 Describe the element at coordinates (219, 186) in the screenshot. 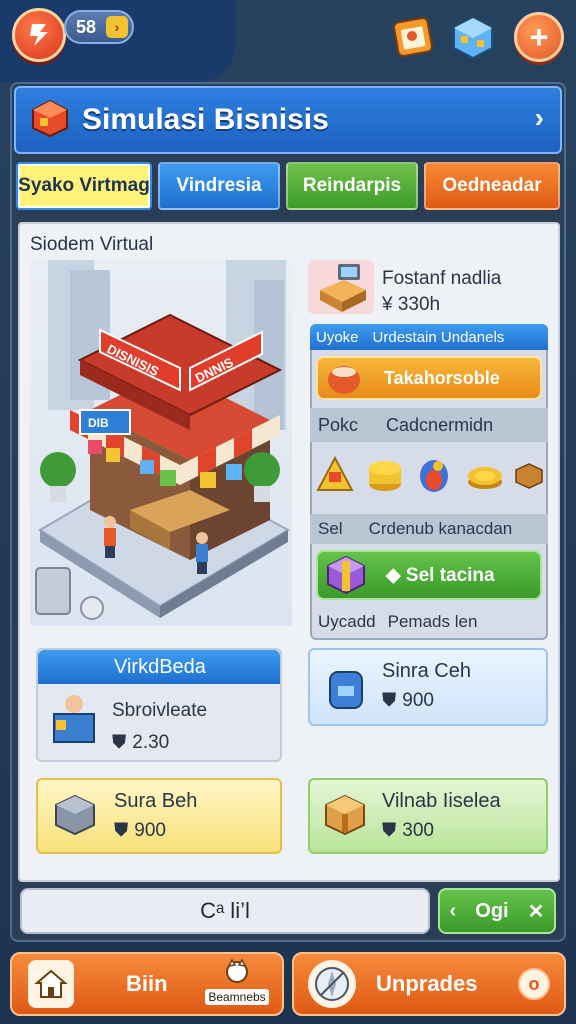

I see `tab-vindresia: Vindresia` at that location.